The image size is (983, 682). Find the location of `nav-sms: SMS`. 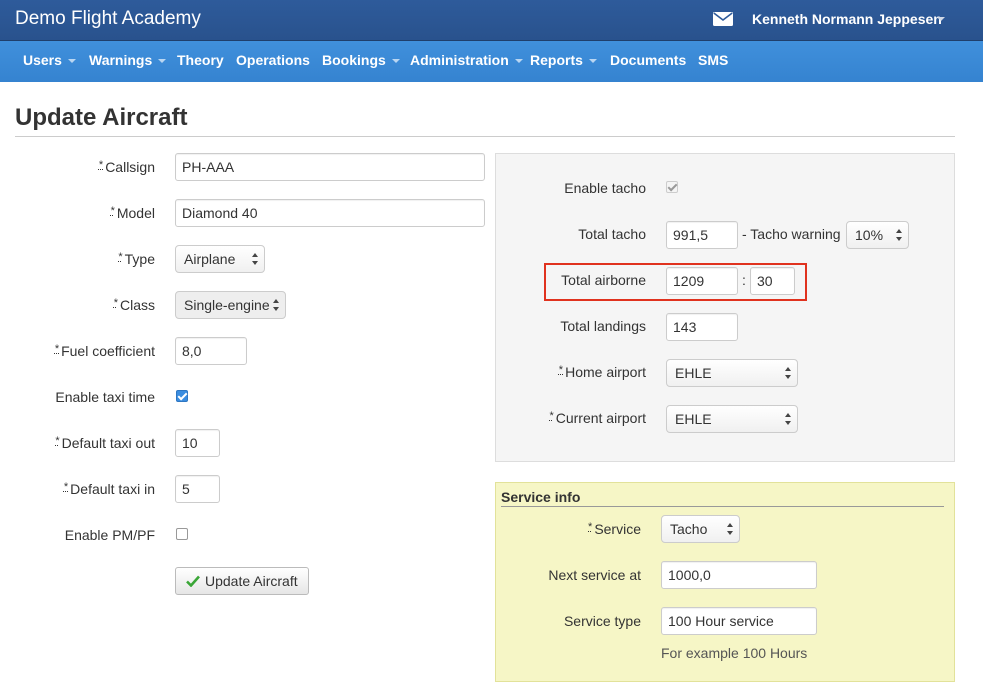

nav-sms: SMS is located at coordinates (713, 60).